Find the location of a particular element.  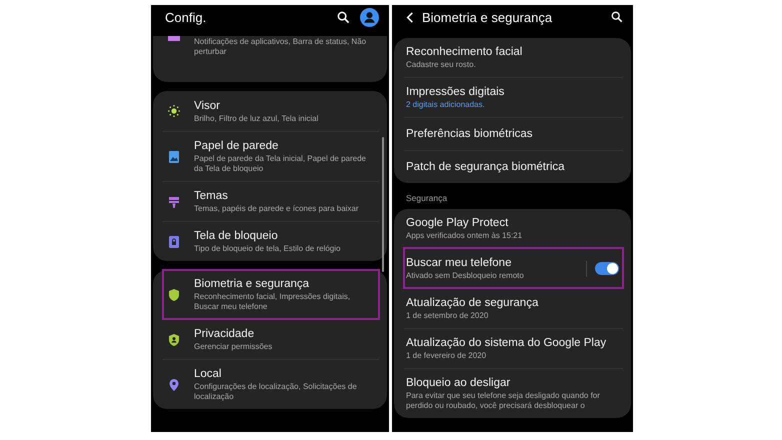

item-subtitle: Tipo de bloqueio de tela, Estilo de relógio is located at coordinates (268, 249).